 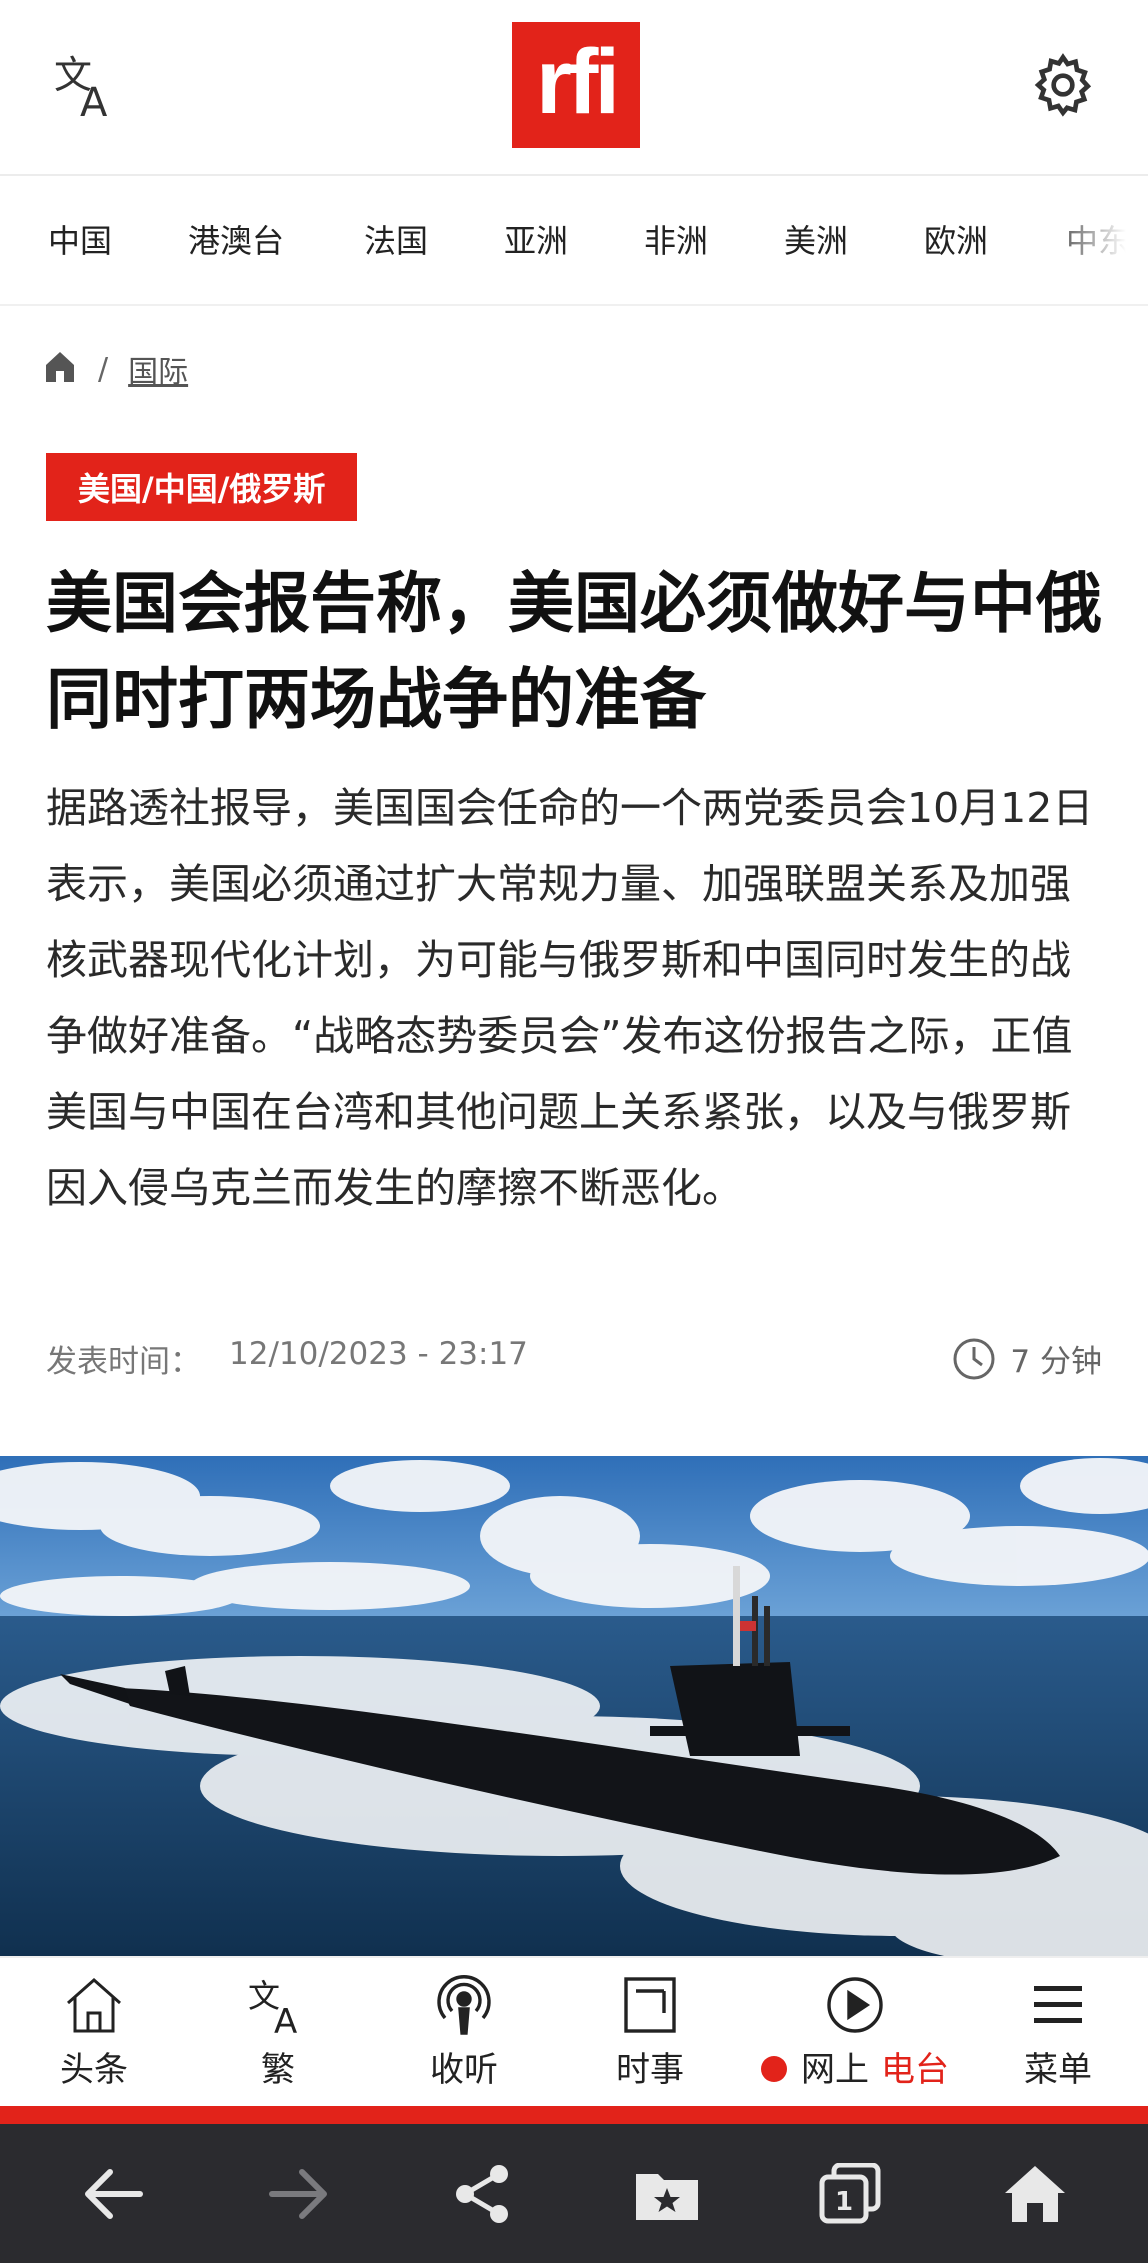 What do you see at coordinates (1035, 2194) in the screenshot?
I see `browser-home-icon` at bounding box center [1035, 2194].